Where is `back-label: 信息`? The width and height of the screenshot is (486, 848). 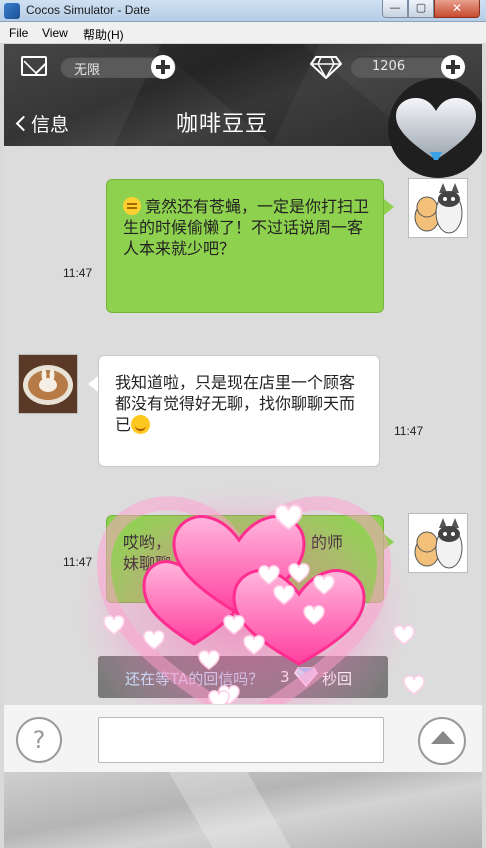
back-label: 信息 is located at coordinates (50, 125).